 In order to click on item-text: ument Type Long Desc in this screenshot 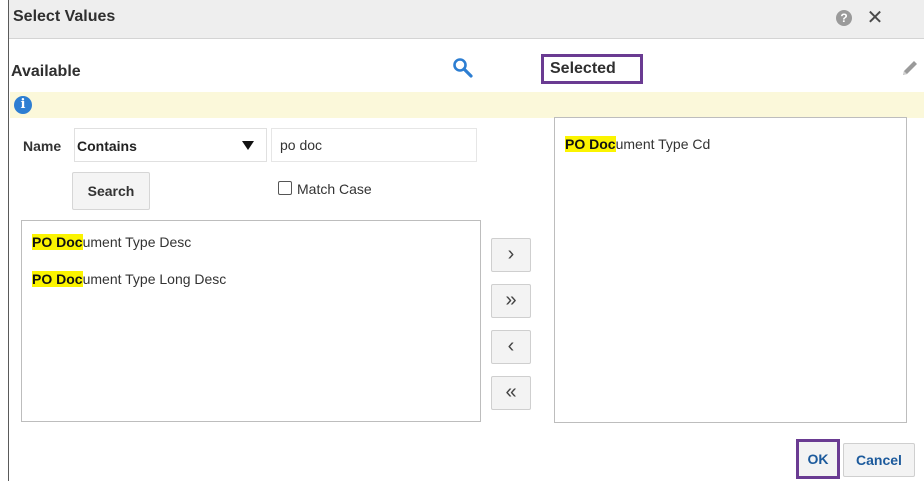, I will do `click(154, 279)`.